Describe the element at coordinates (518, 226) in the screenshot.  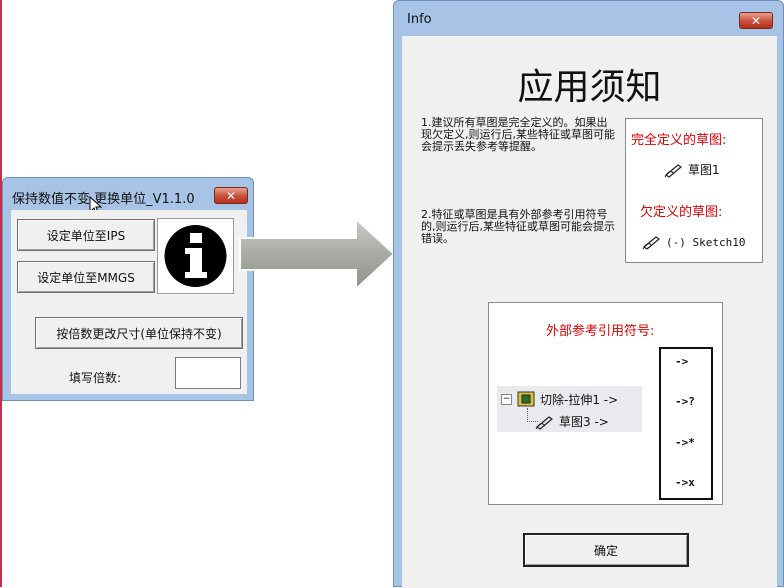
I see `note-external-reference: 2.特征或草图是具有外部参考引用符号的,则运行后,某些特征或草图可能会提示错误。` at that location.